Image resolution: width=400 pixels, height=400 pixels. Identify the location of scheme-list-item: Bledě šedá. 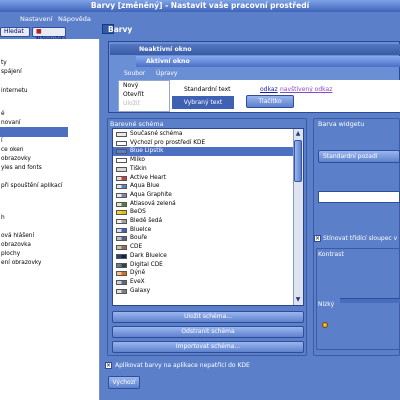
(204, 221).